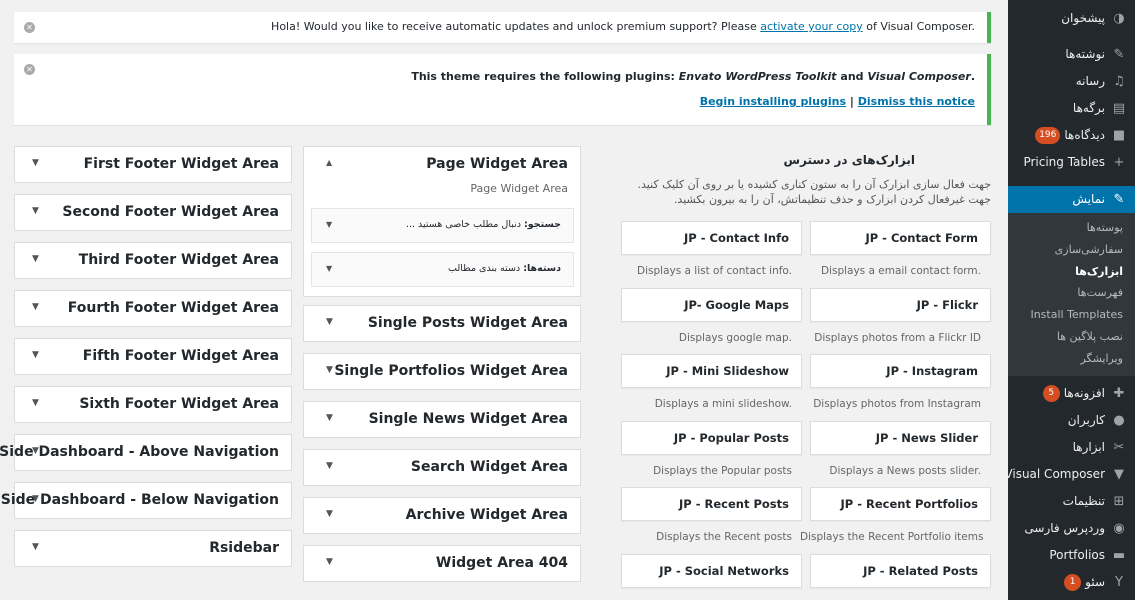 The width and height of the screenshot is (1135, 600). I want to click on widget-tile: JP - Contact Info, so click(711, 238).